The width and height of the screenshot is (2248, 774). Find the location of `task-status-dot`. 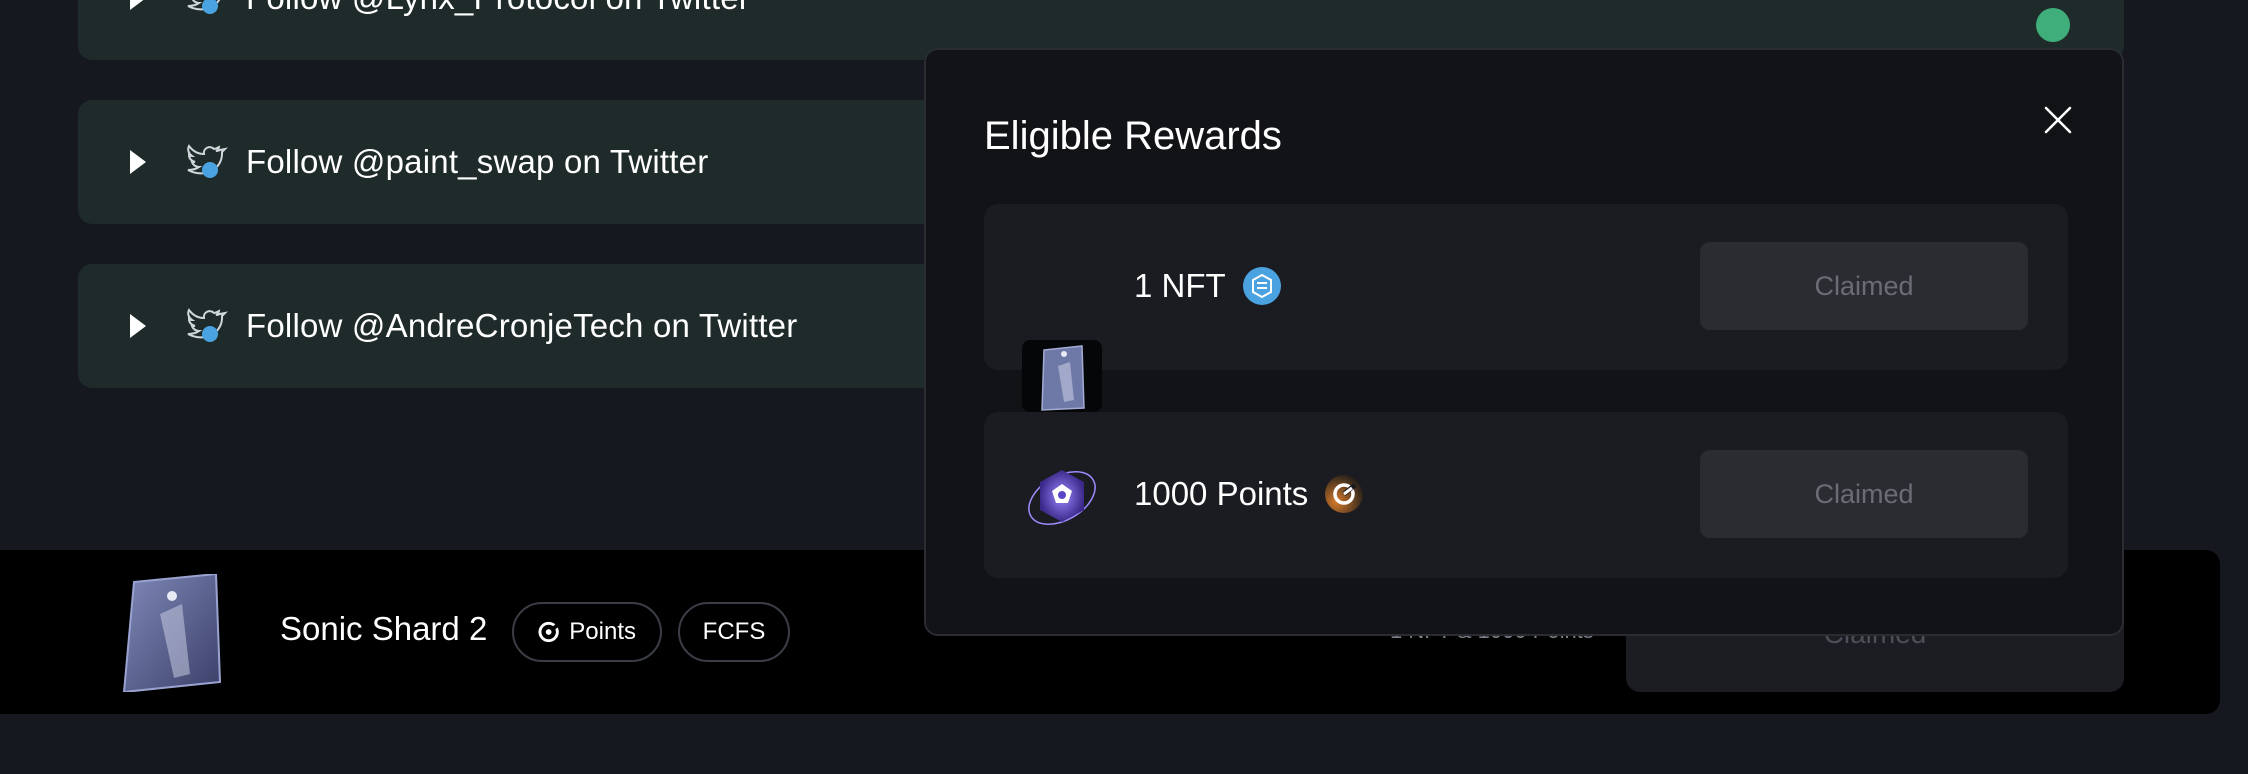

task-status-dot is located at coordinates (2053, 25).